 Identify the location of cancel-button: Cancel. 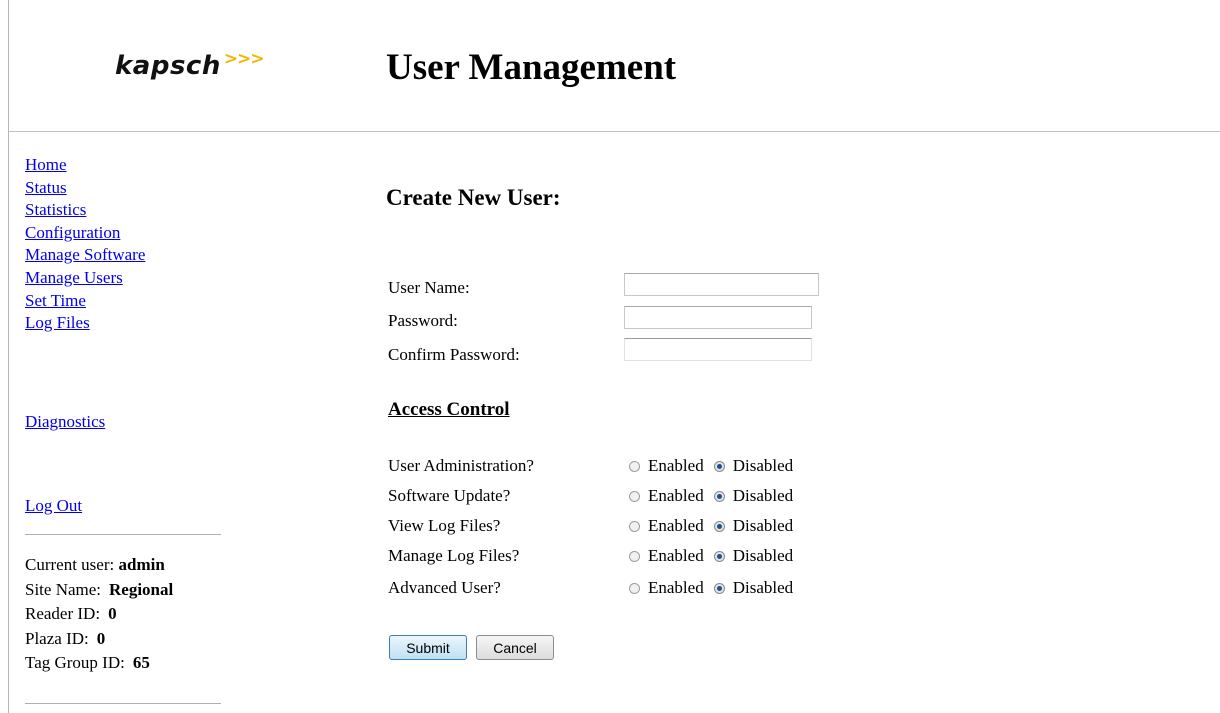
(515, 647).